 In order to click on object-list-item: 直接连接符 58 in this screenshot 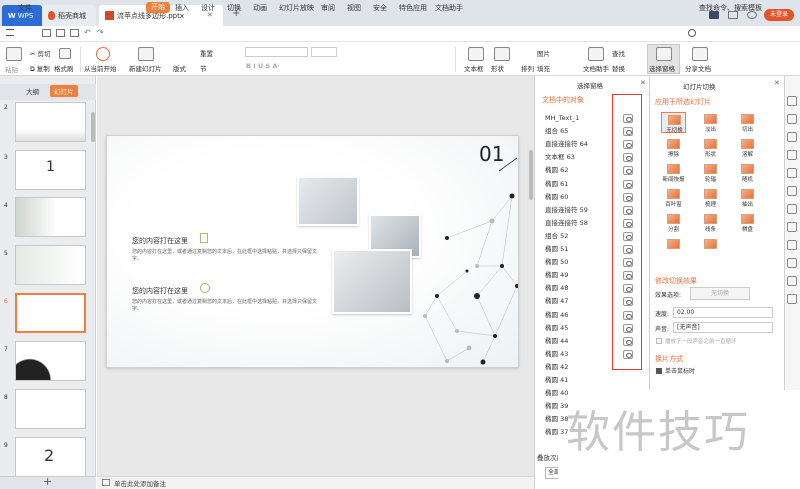, I will do `click(566, 223)`.